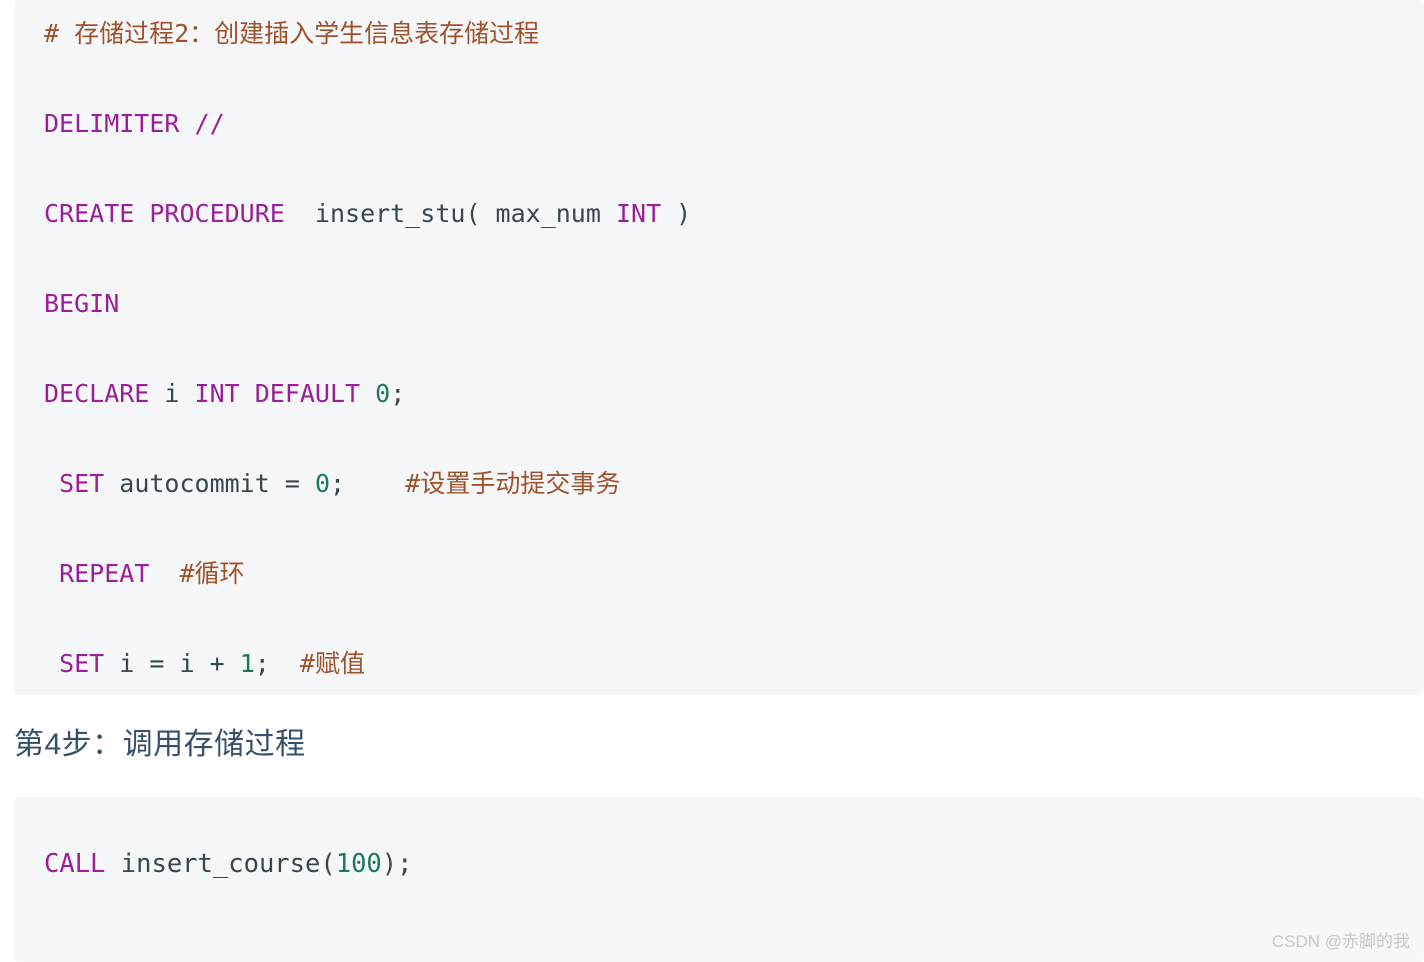 Image resolution: width=1424 pixels, height=962 pixels. I want to click on code-token-comment: #赋值, so click(332, 663).